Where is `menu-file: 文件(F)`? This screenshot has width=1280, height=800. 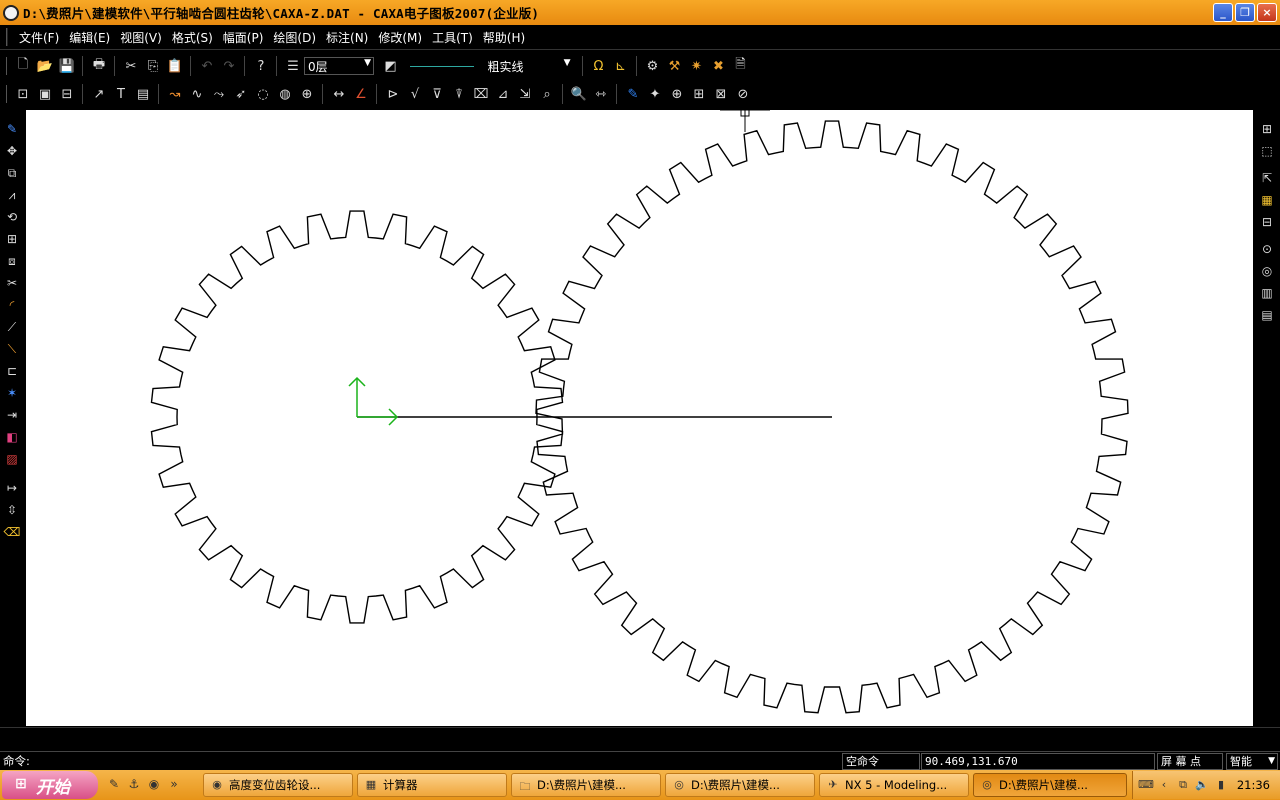 menu-file: 文件(F) is located at coordinates (39, 37).